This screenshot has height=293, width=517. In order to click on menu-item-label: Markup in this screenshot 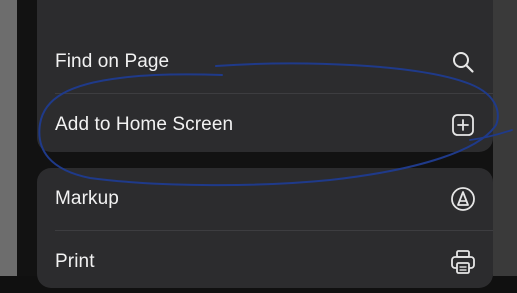, I will do `click(87, 198)`.